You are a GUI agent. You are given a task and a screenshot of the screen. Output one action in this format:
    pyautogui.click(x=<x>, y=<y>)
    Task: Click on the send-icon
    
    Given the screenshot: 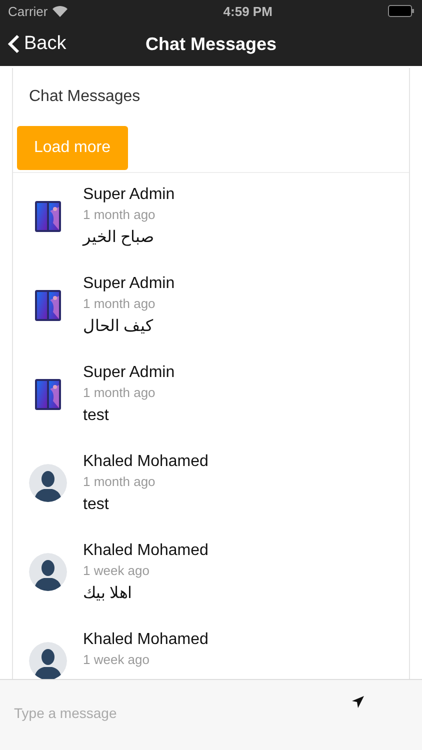 What is the action you would take?
    pyautogui.click(x=358, y=702)
    